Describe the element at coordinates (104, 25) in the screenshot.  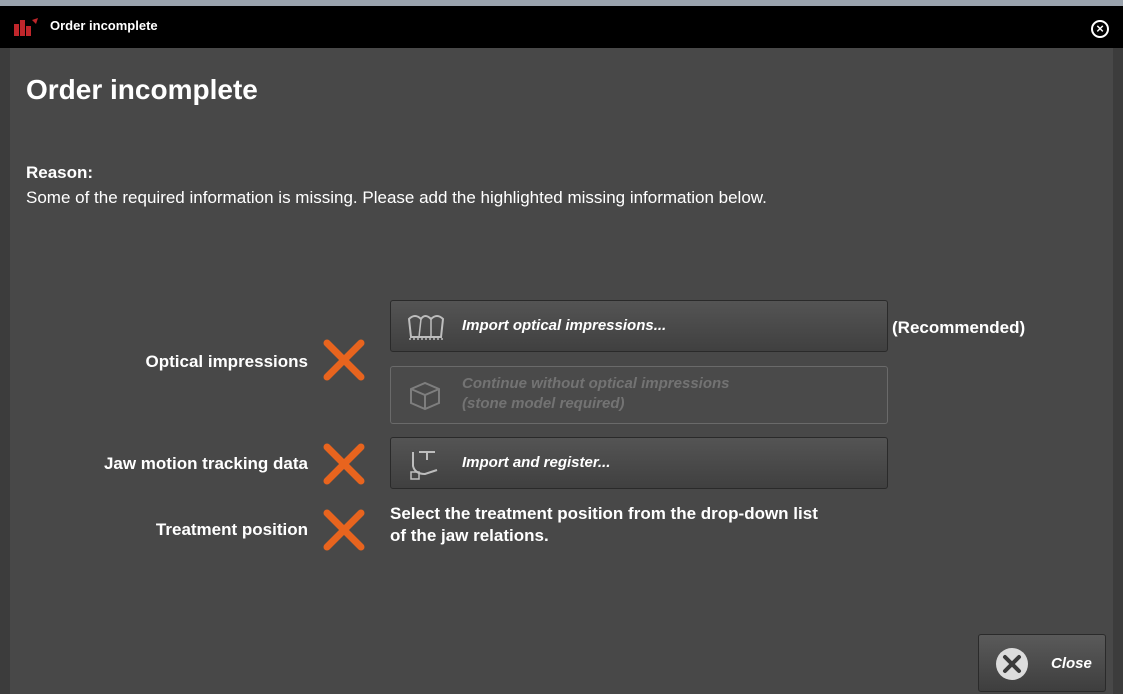
I see `window-title: Order incomplete` at that location.